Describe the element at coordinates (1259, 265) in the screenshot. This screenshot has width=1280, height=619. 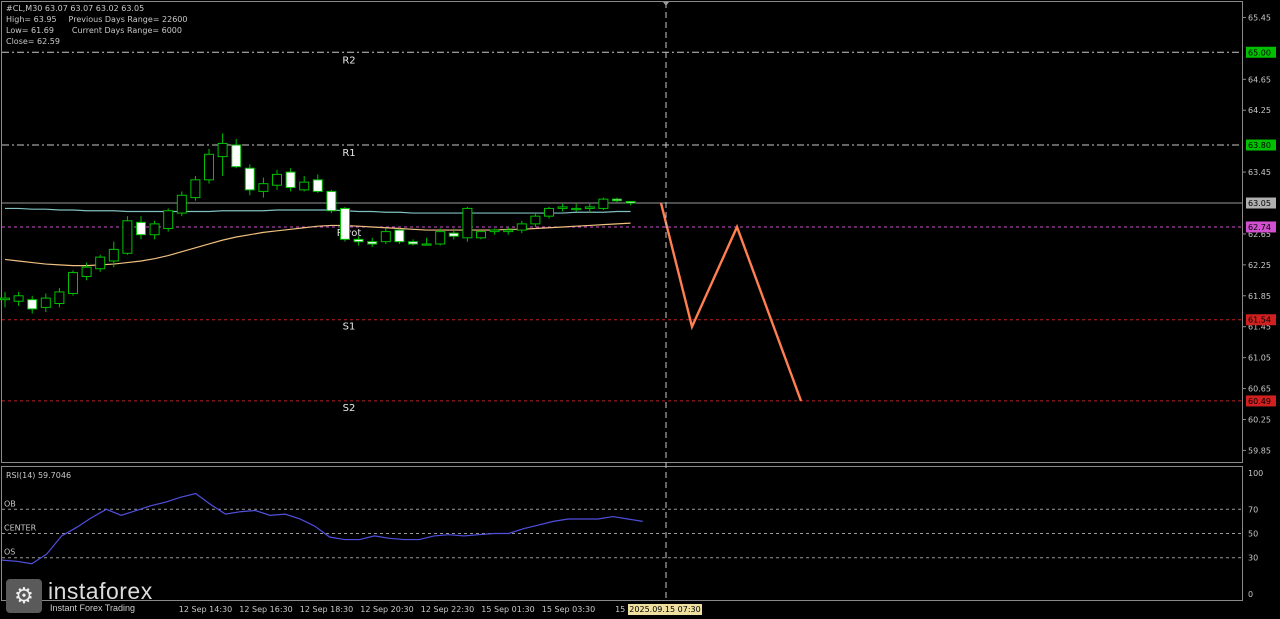
I see `y-tick-label: 62.25` at that location.